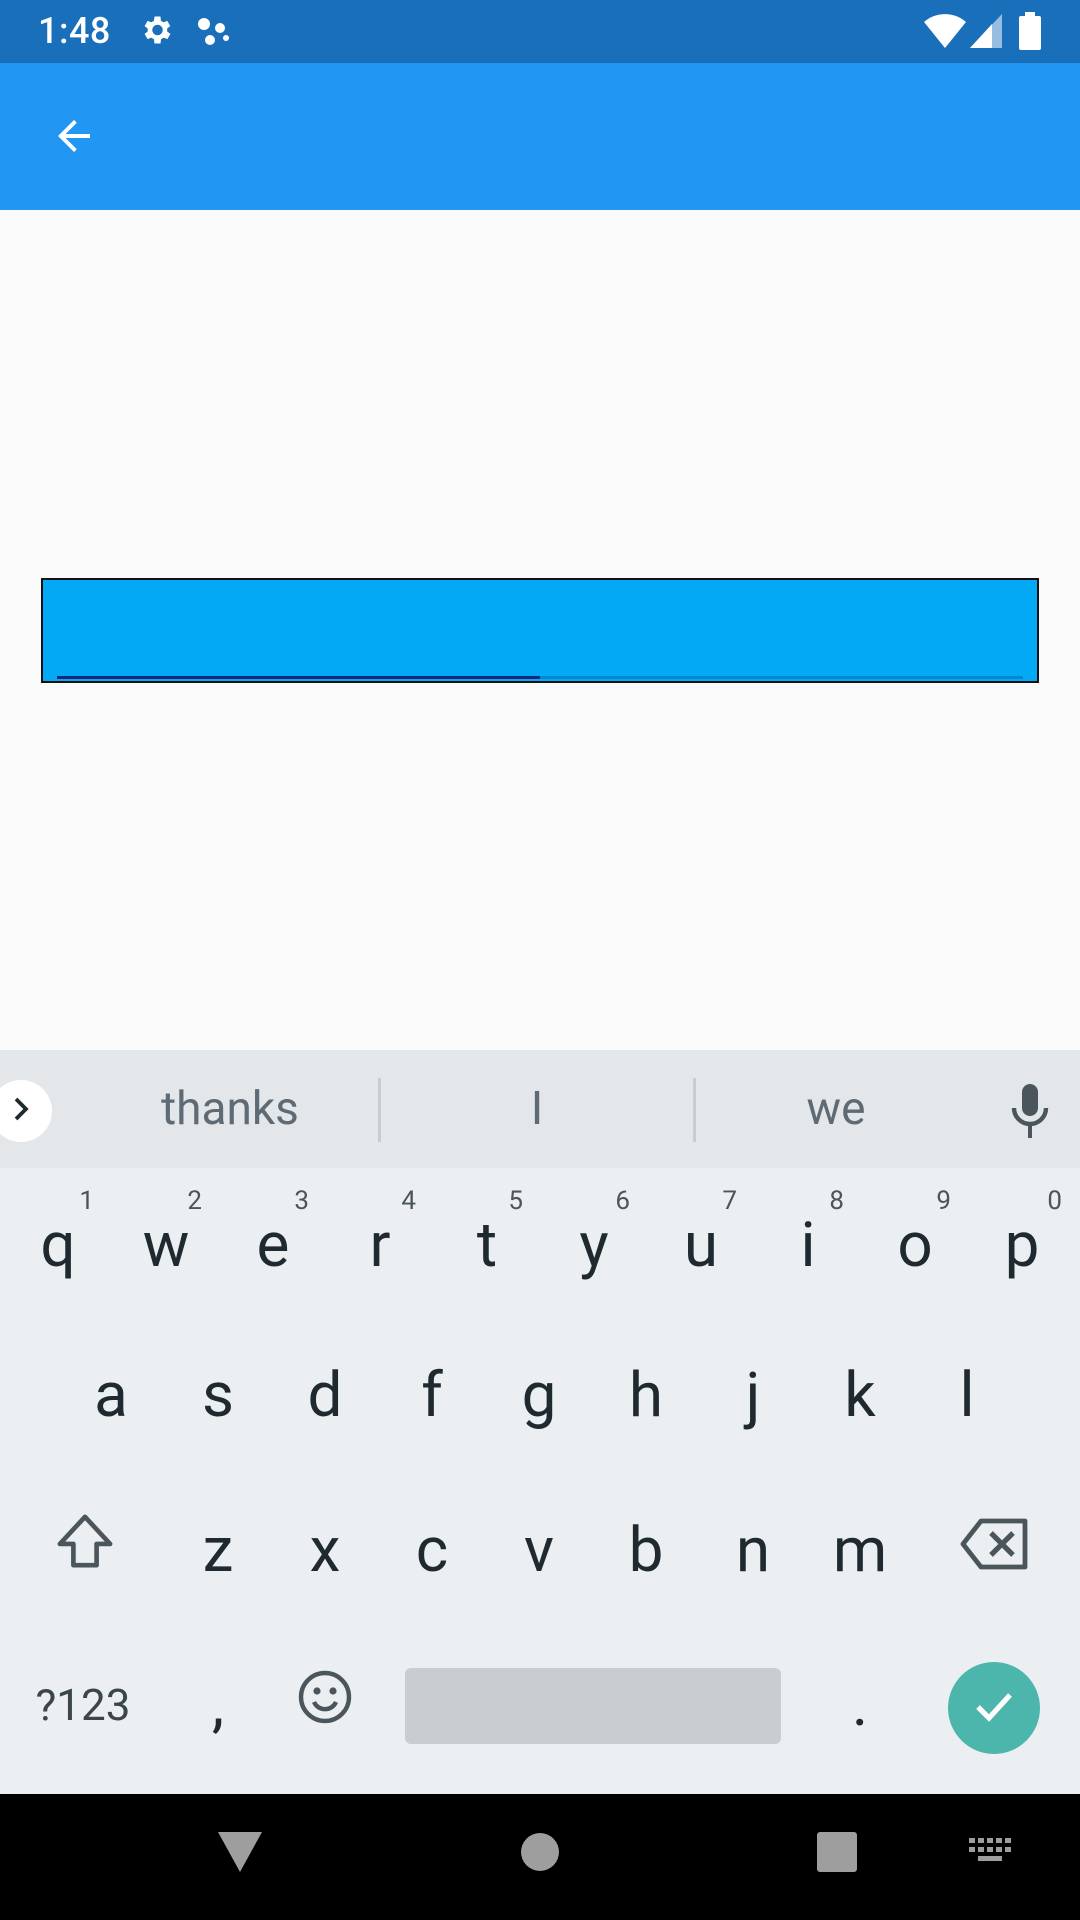  Describe the element at coordinates (111, 1395) in the screenshot. I see `key-a: a` at that location.